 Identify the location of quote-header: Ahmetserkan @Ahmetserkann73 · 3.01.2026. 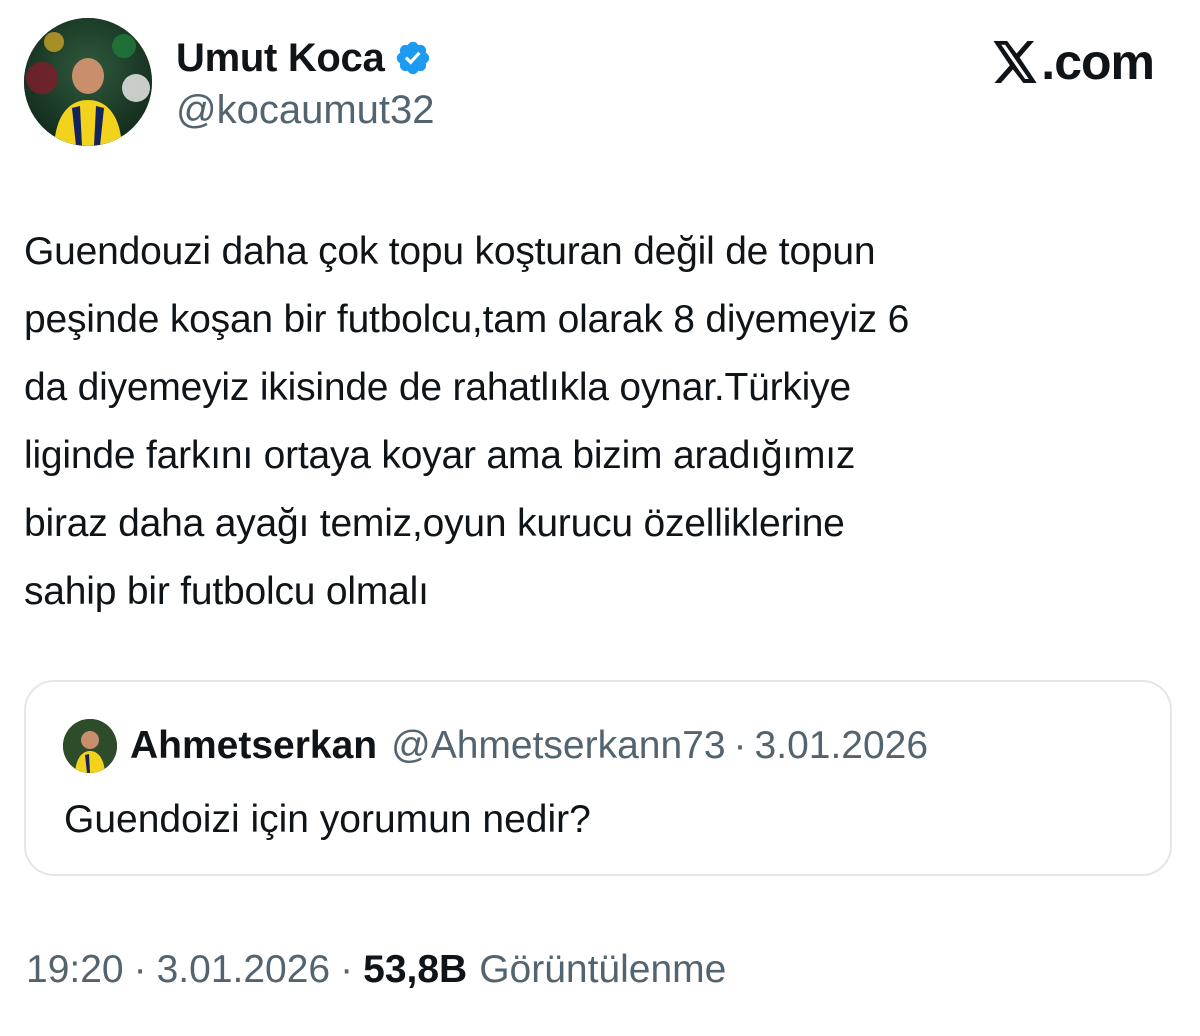
(529, 746).